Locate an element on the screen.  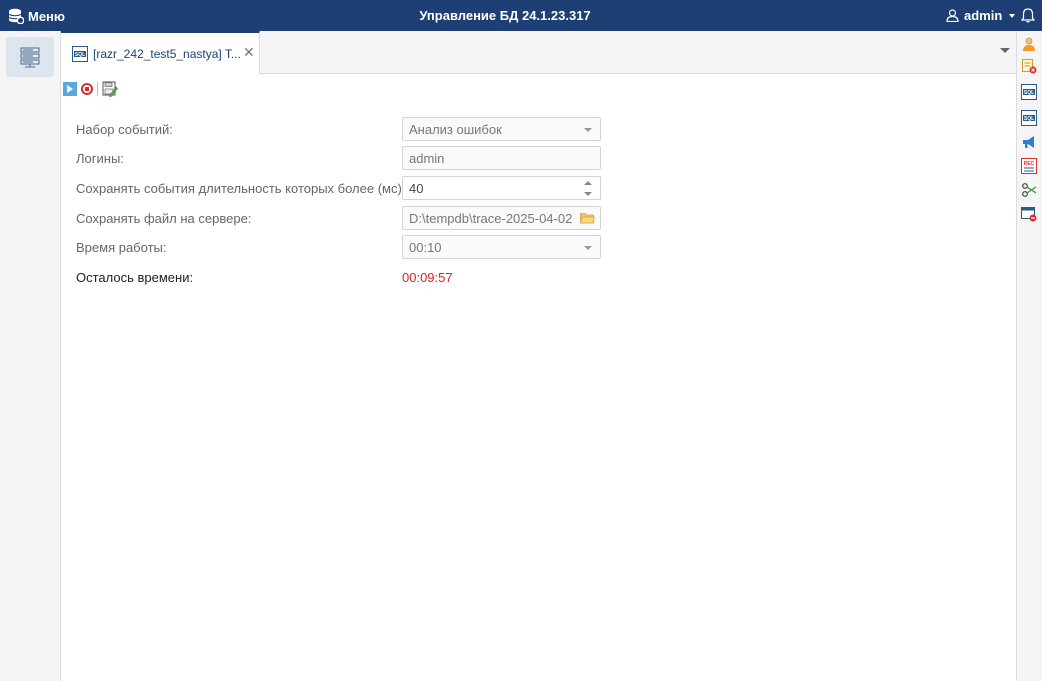
server-list-icon is located at coordinates (30, 57).